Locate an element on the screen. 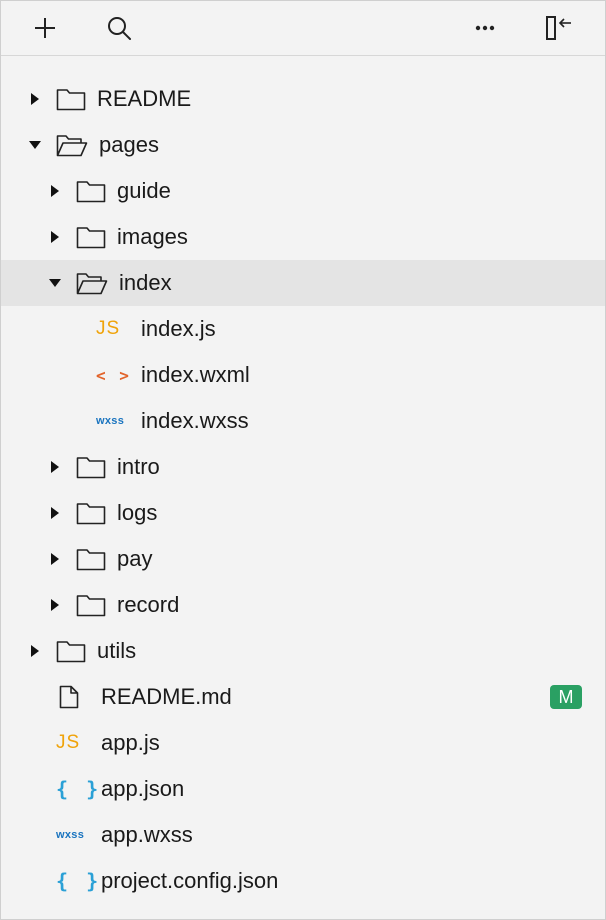  tree-item-images-folder: images is located at coordinates (303, 237).